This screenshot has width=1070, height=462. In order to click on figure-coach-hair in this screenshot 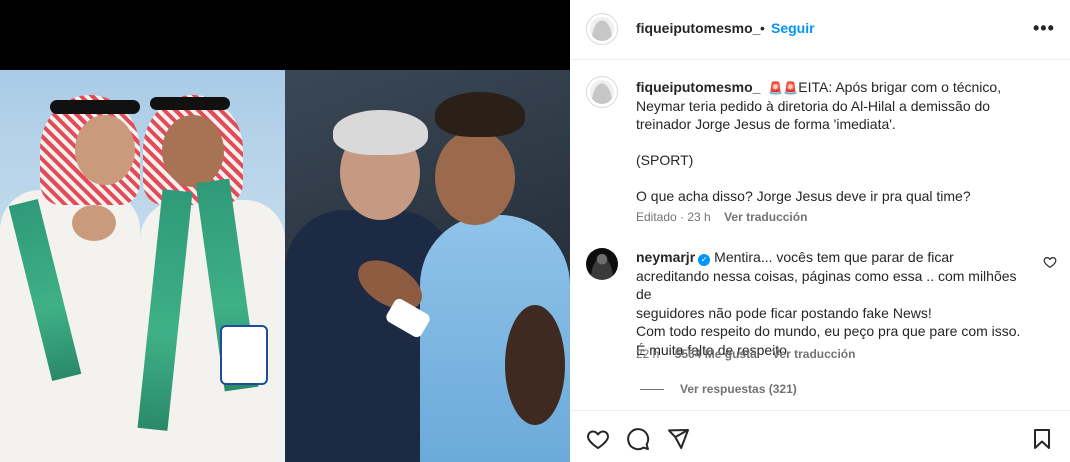, I will do `click(380, 132)`.